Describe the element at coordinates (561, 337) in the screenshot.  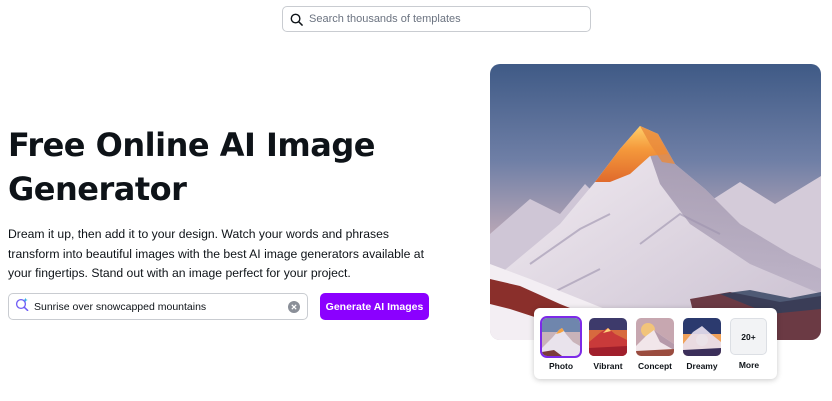
I see `photo-style-thumbnail` at that location.